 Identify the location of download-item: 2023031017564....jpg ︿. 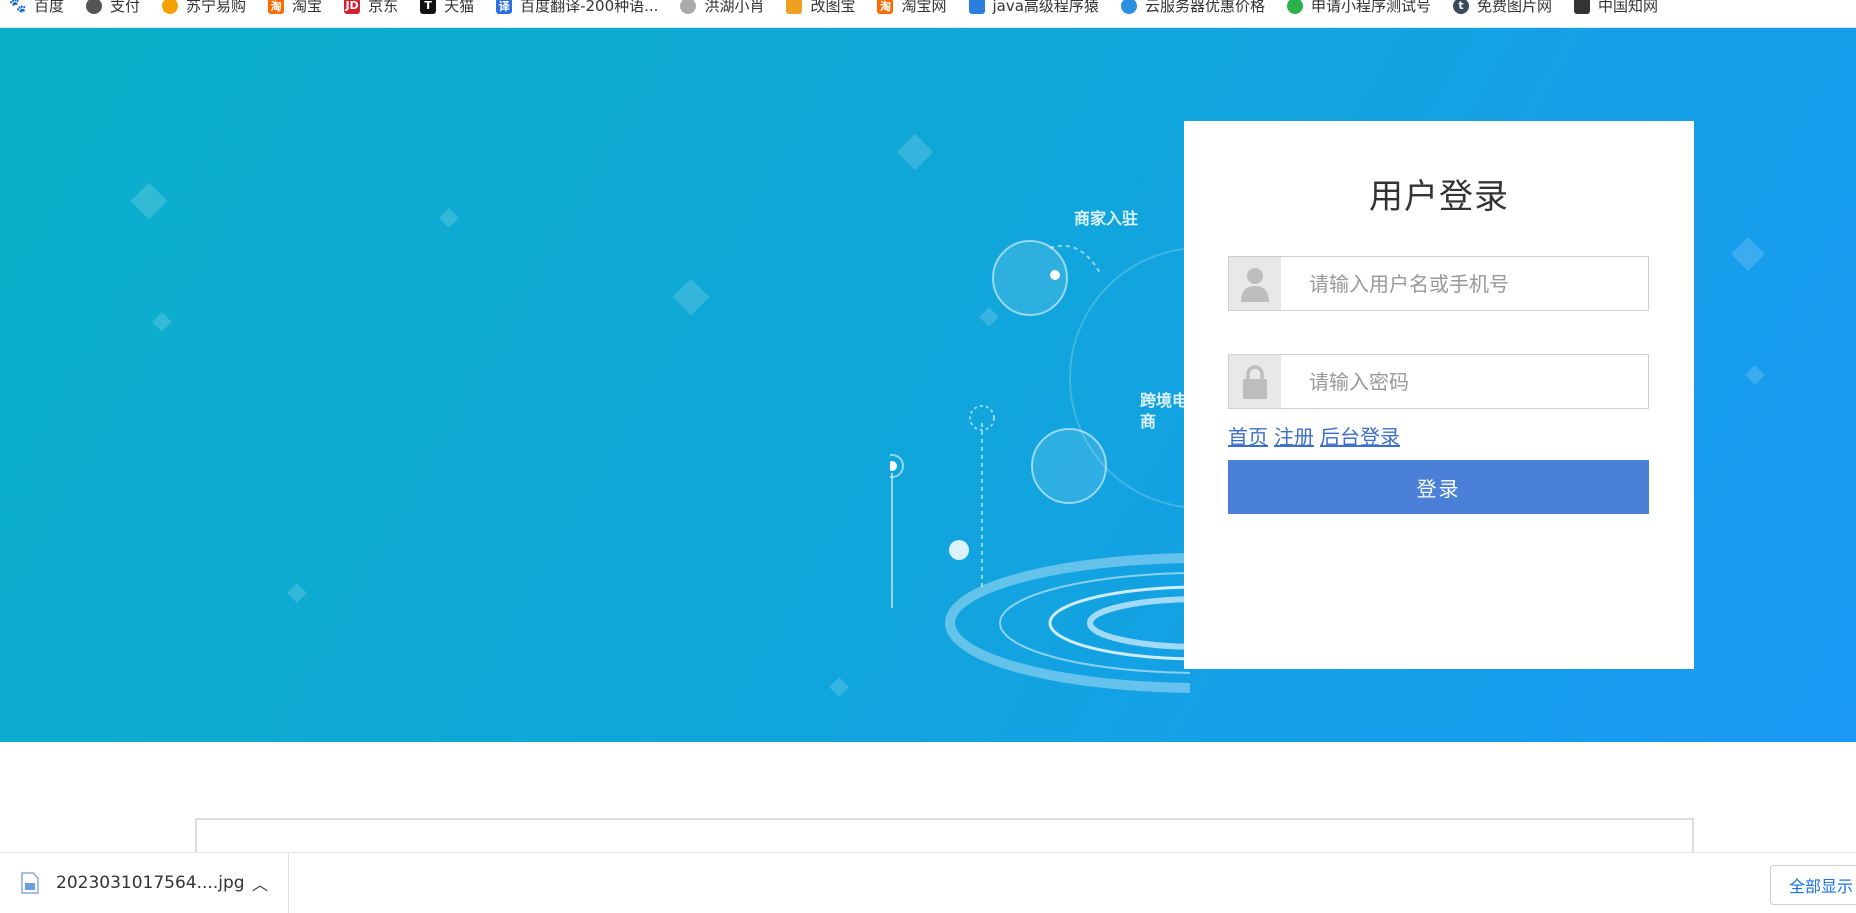
(144, 883).